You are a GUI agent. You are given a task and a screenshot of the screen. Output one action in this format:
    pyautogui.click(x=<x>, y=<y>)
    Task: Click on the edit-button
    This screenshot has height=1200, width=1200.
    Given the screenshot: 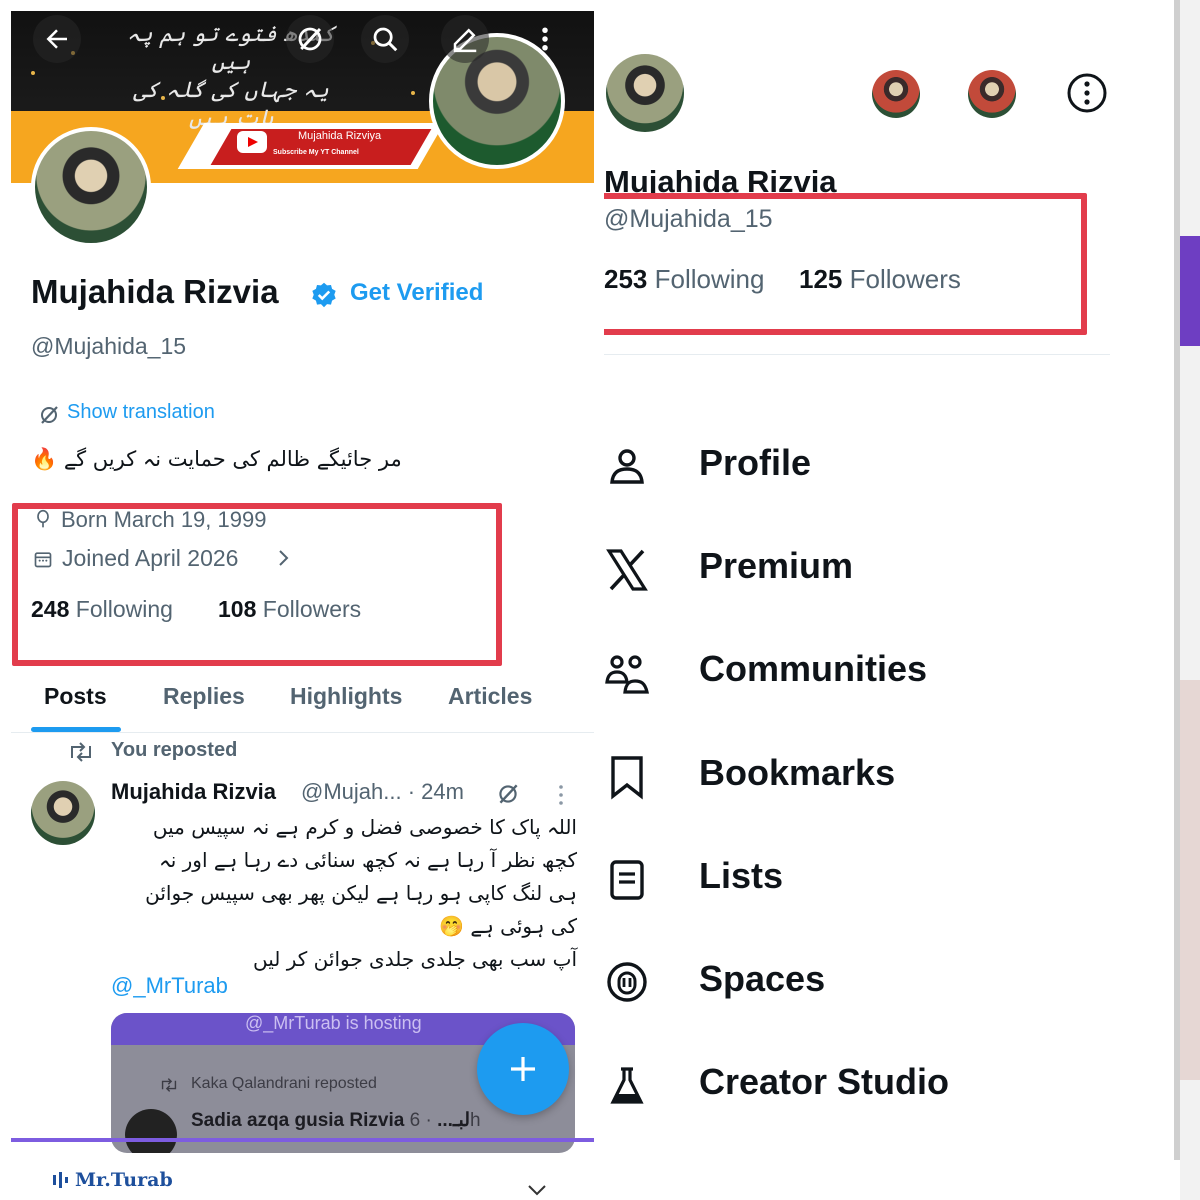 What is the action you would take?
    pyautogui.click(x=465, y=39)
    